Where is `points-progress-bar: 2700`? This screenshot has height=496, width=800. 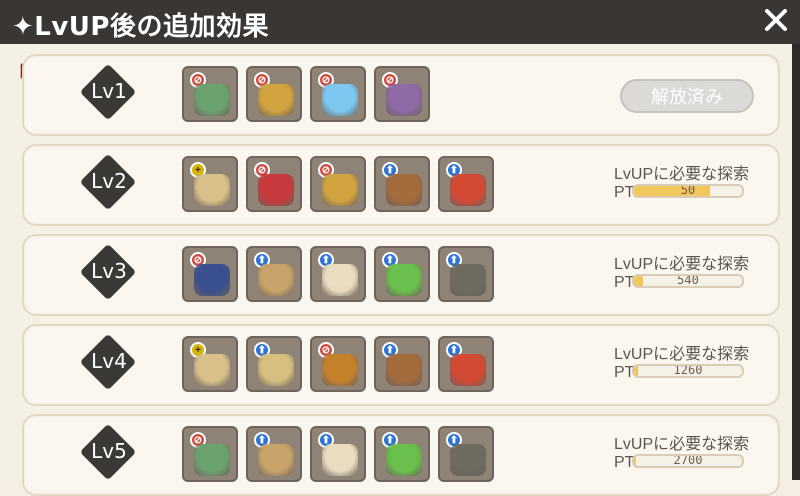
points-progress-bar: 2700 is located at coordinates (688, 461).